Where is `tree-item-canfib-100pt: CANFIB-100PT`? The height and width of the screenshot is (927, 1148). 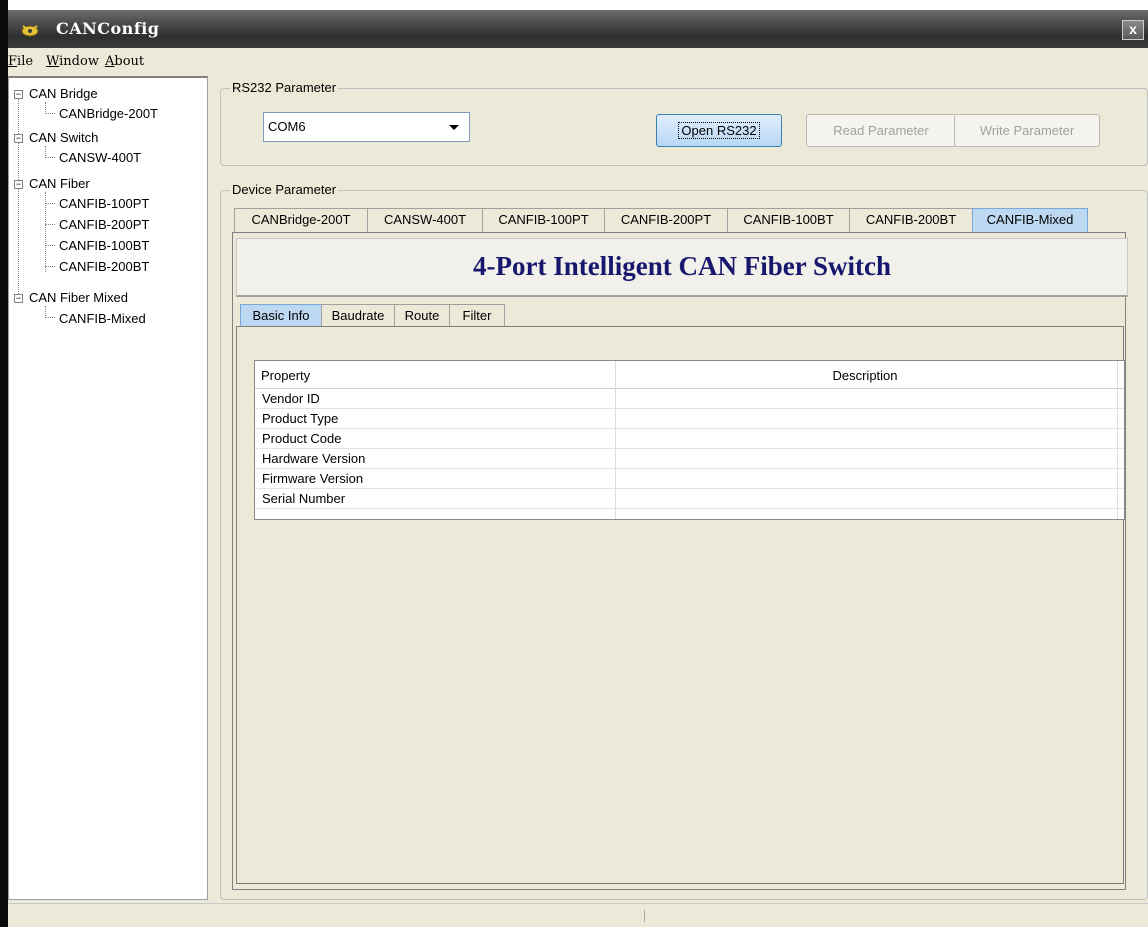 tree-item-canfib-100pt: CANFIB-100PT is located at coordinates (104, 203).